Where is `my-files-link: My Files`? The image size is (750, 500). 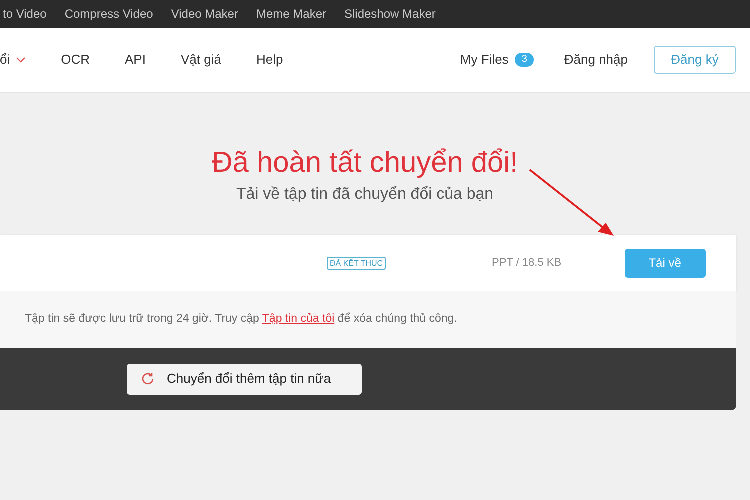
my-files-link: My Files is located at coordinates (484, 60).